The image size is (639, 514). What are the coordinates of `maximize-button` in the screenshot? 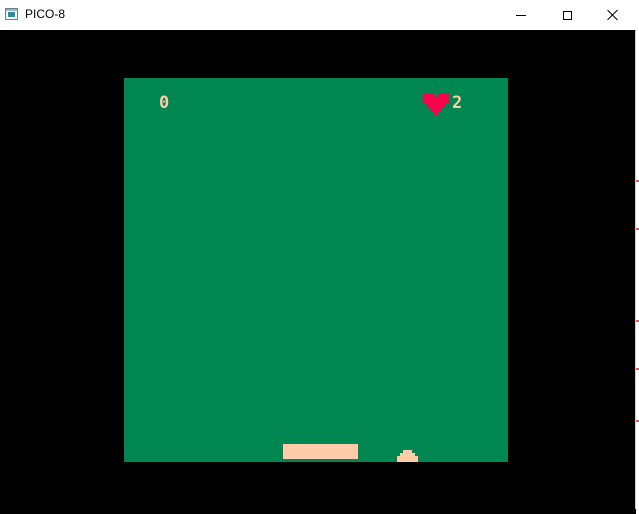 It's located at (567, 15).